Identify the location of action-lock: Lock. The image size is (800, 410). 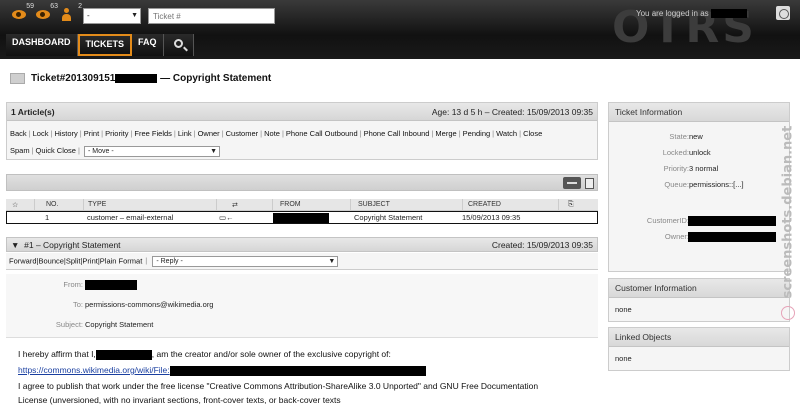
(41, 133).